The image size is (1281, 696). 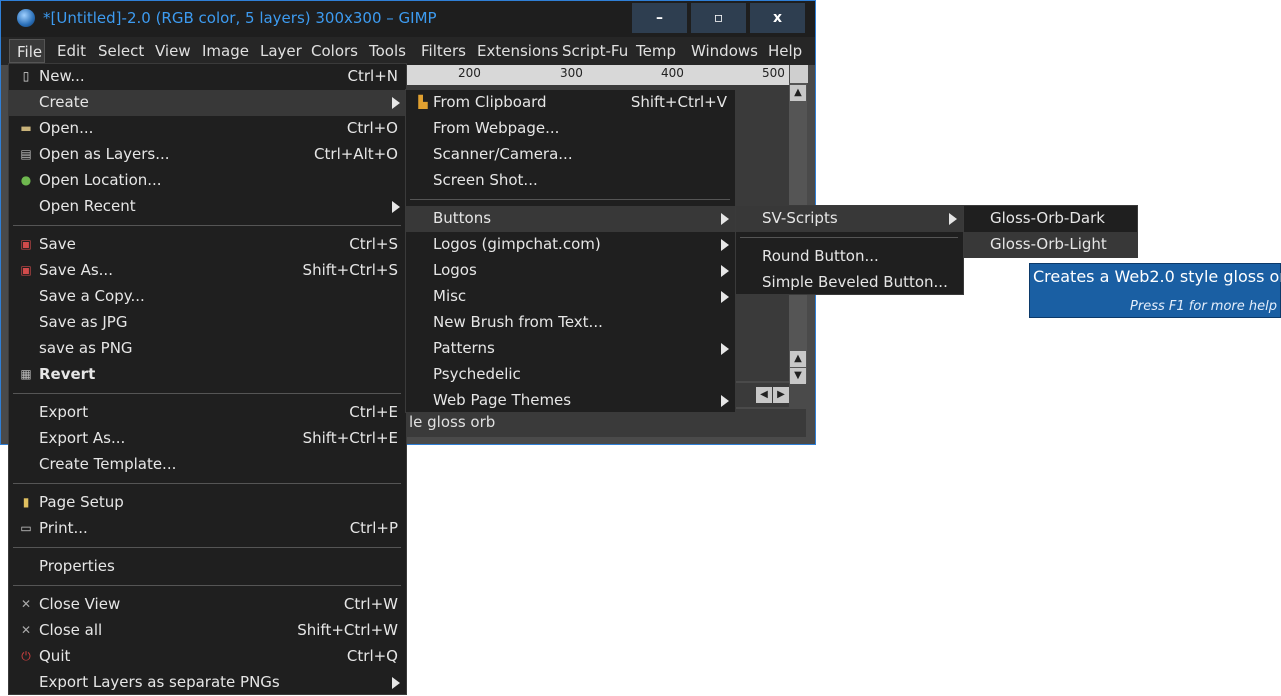 What do you see at coordinates (443, 51) in the screenshot?
I see `menu-filters: Filters` at bounding box center [443, 51].